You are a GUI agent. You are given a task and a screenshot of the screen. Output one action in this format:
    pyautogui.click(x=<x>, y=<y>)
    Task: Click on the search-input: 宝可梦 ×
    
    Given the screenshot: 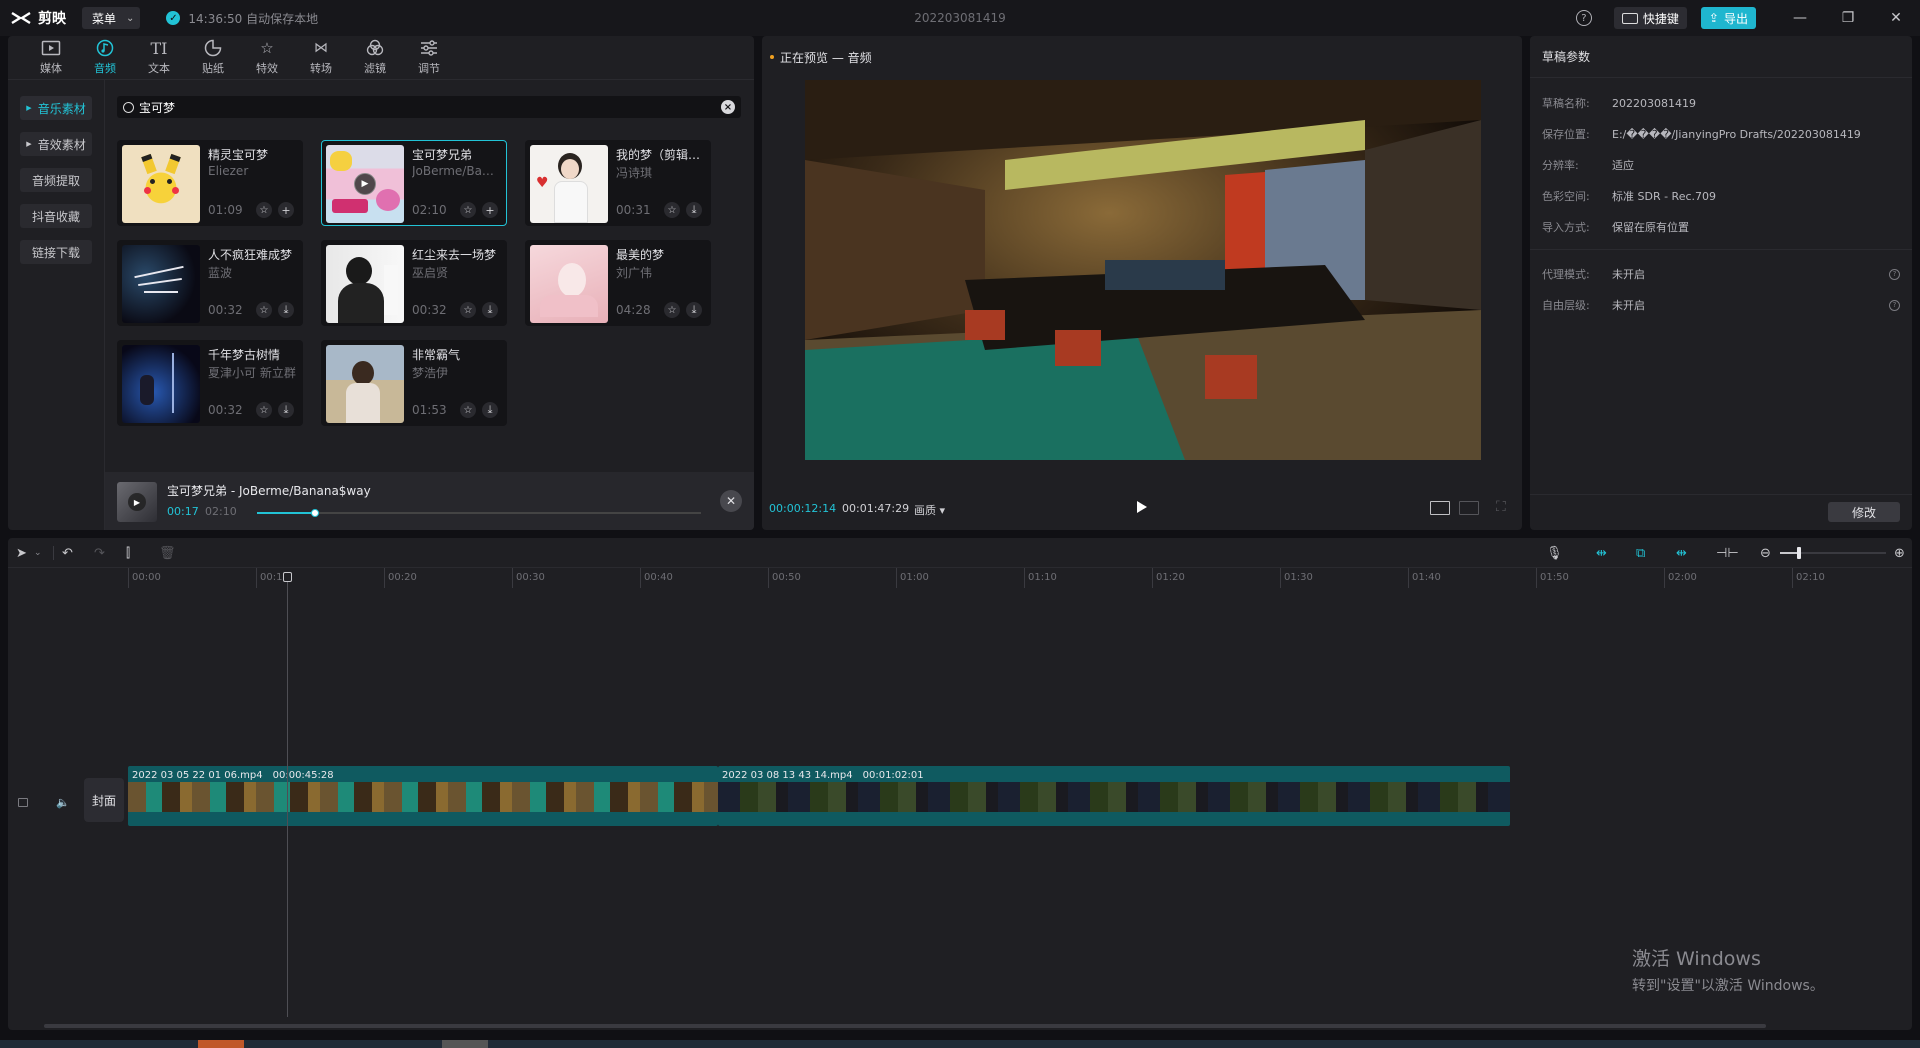 What is the action you would take?
    pyautogui.click(x=429, y=107)
    